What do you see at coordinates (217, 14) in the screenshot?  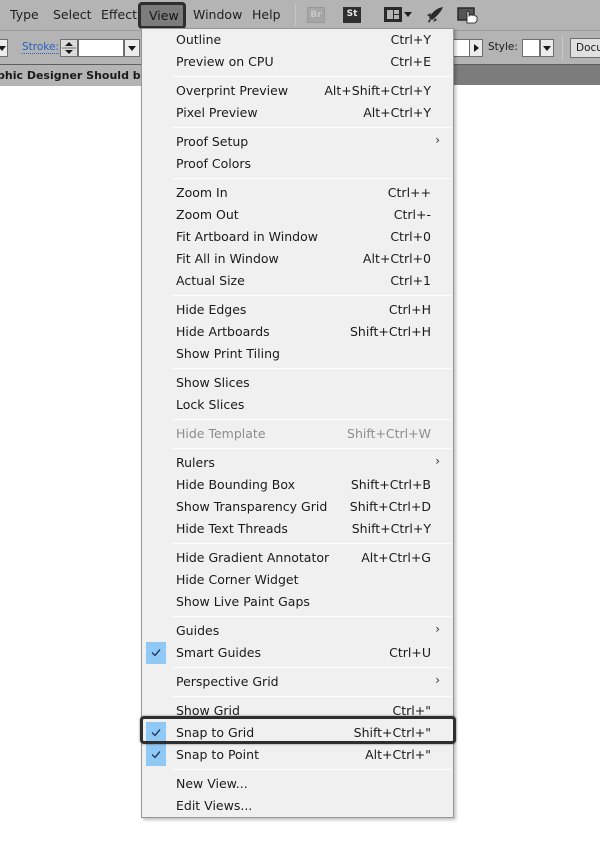 I see `menu-window: Window` at bounding box center [217, 14].